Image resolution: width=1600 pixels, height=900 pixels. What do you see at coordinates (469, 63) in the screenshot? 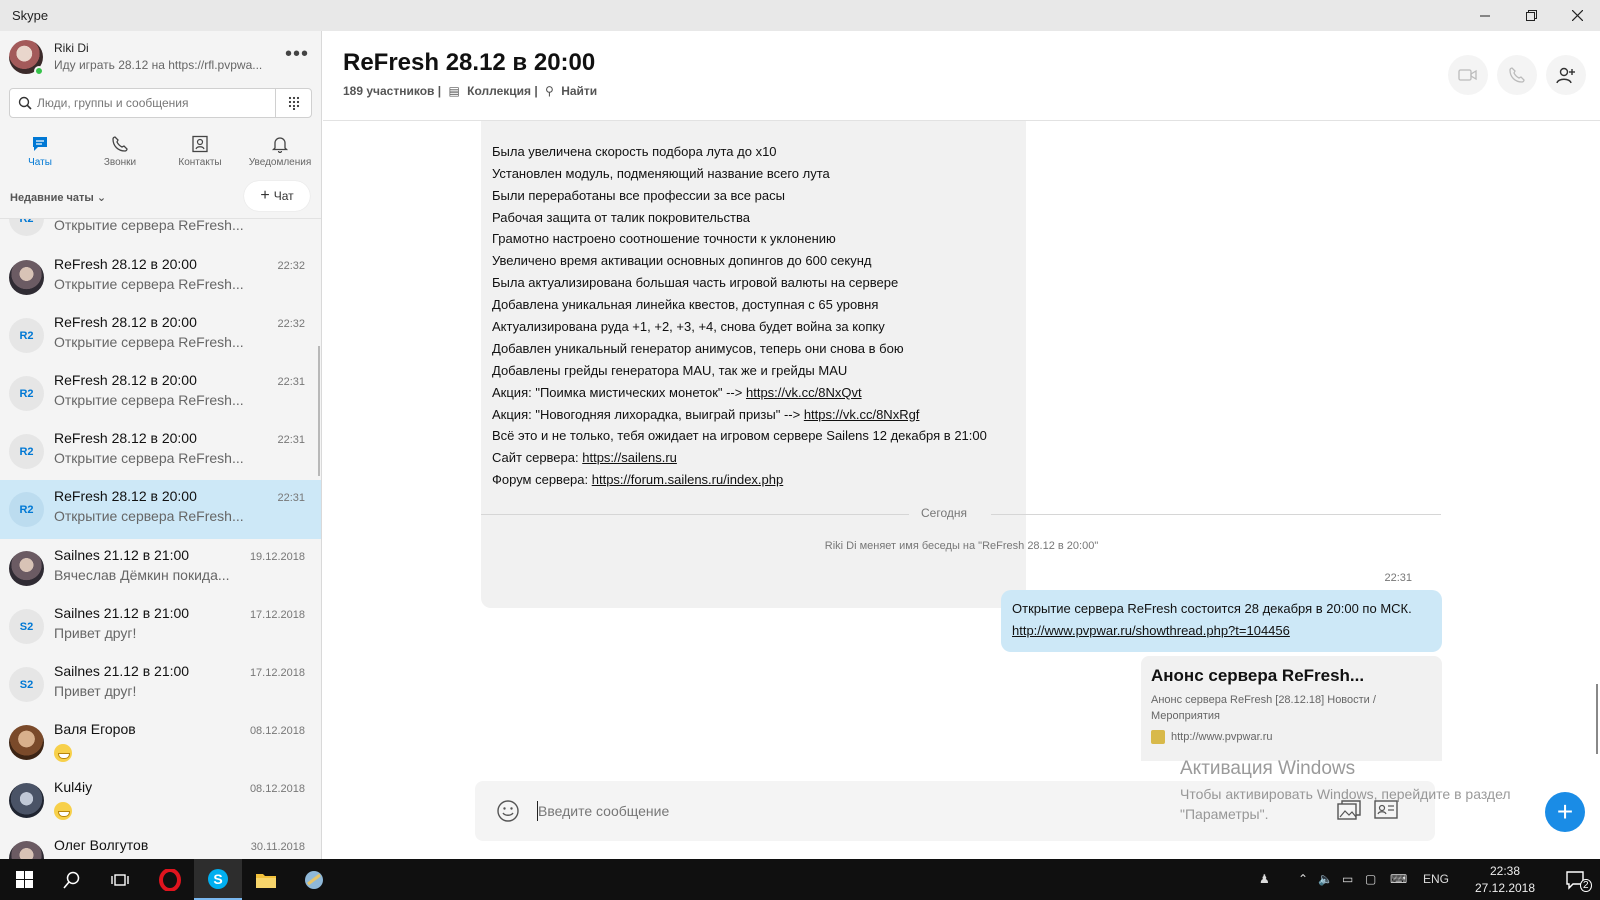
I see `conversation-title: ReFresh 28.12 в 20:00` at bounding box center [469, 63].